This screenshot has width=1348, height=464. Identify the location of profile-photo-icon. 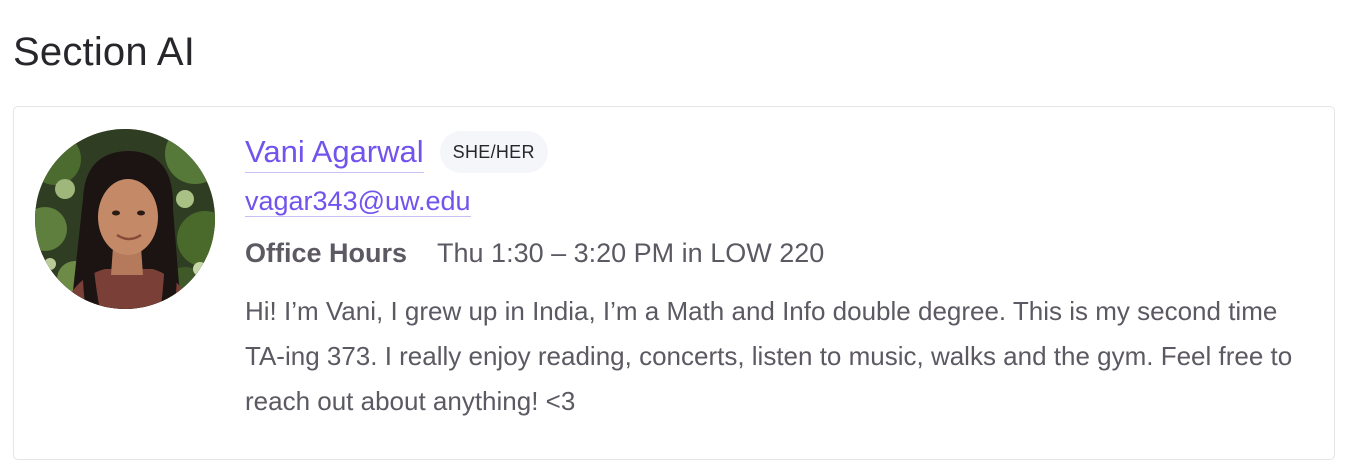
(125, 219).